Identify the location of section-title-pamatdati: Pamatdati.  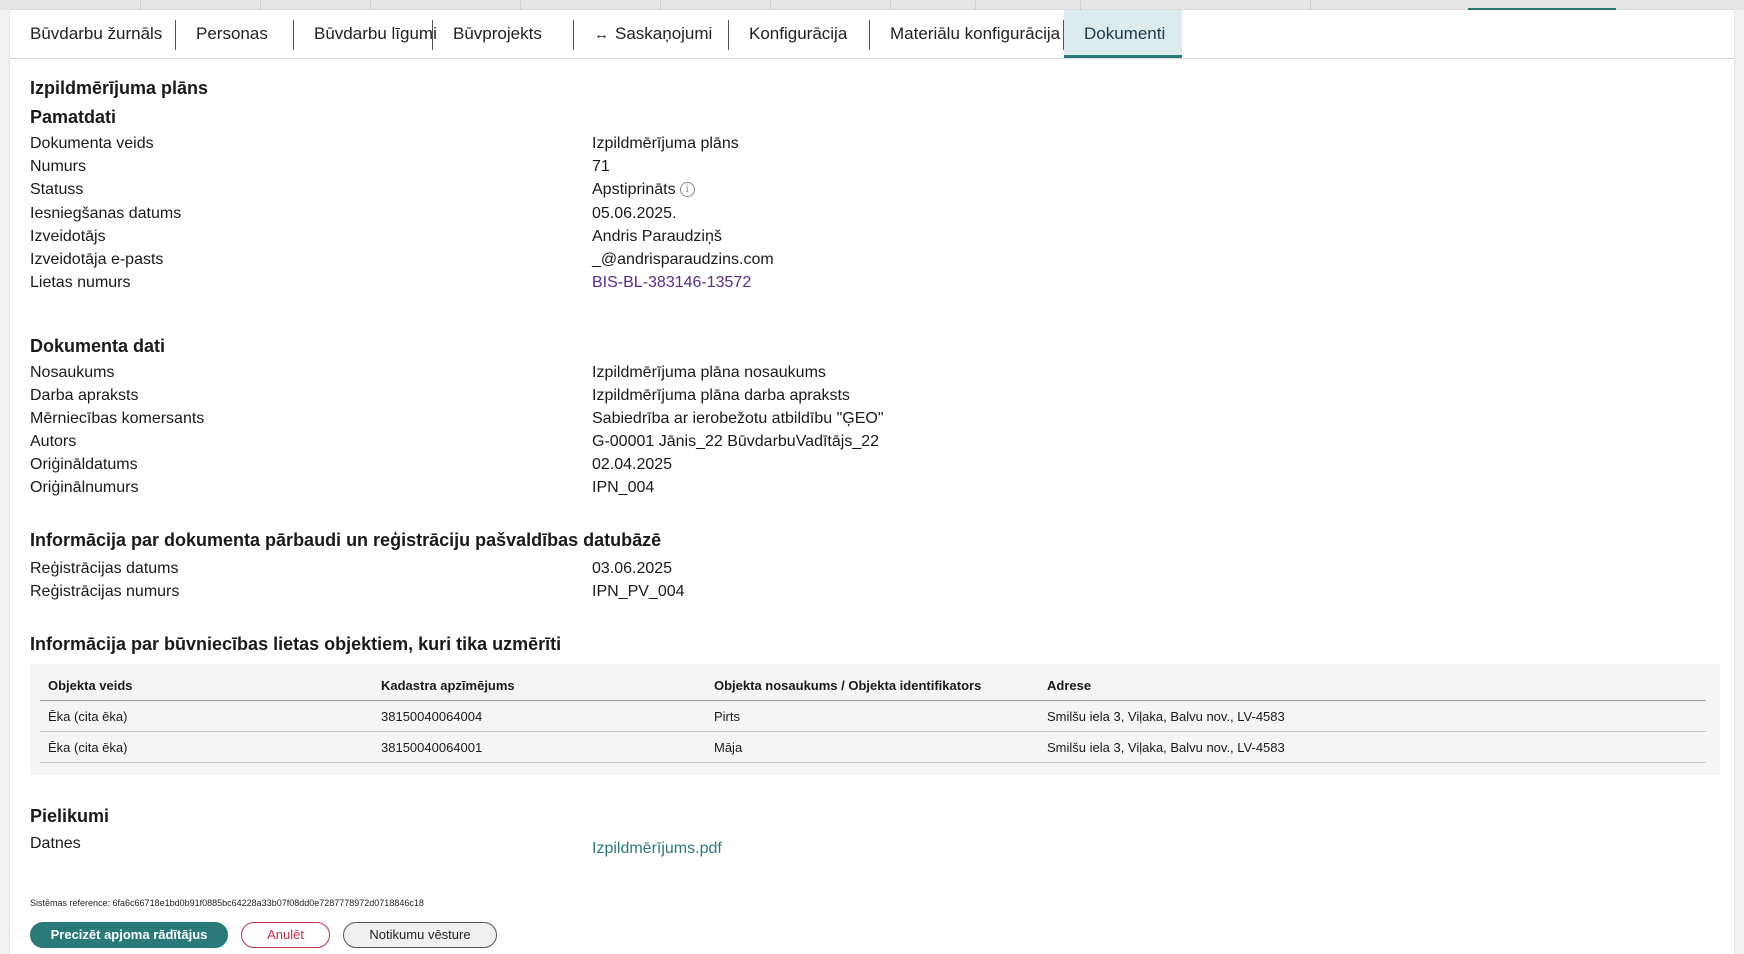
(73, 117).